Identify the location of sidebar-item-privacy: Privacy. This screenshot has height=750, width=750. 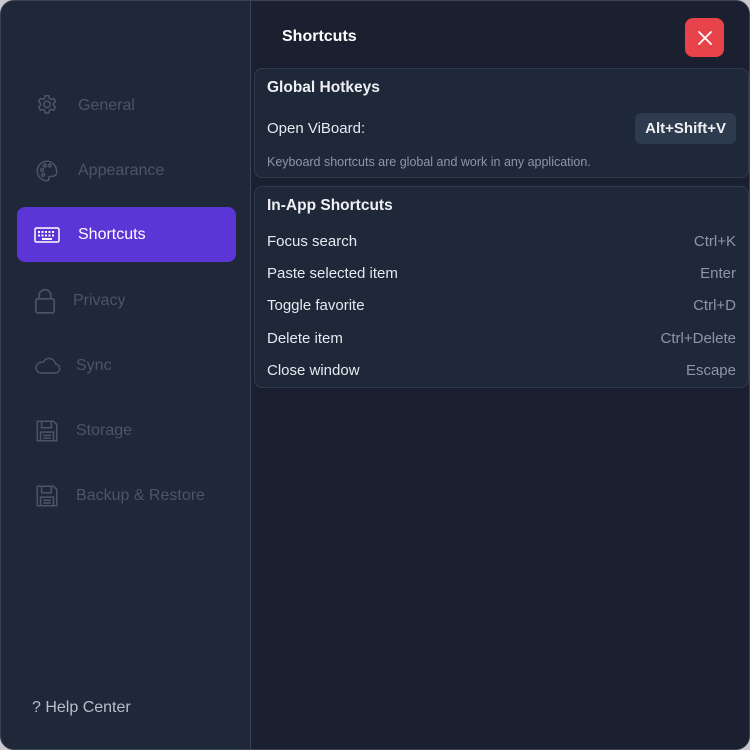
(126, 300).